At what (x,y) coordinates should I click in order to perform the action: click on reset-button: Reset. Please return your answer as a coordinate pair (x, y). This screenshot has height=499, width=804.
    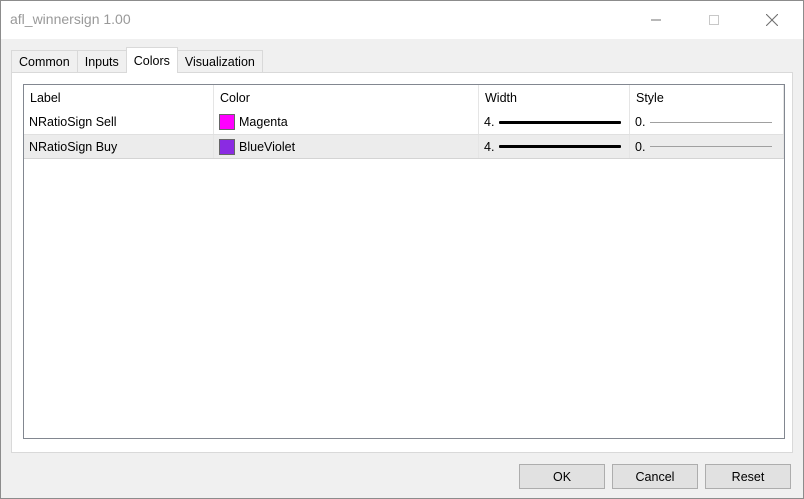
    Looking at the image, I should click on (748, 476).